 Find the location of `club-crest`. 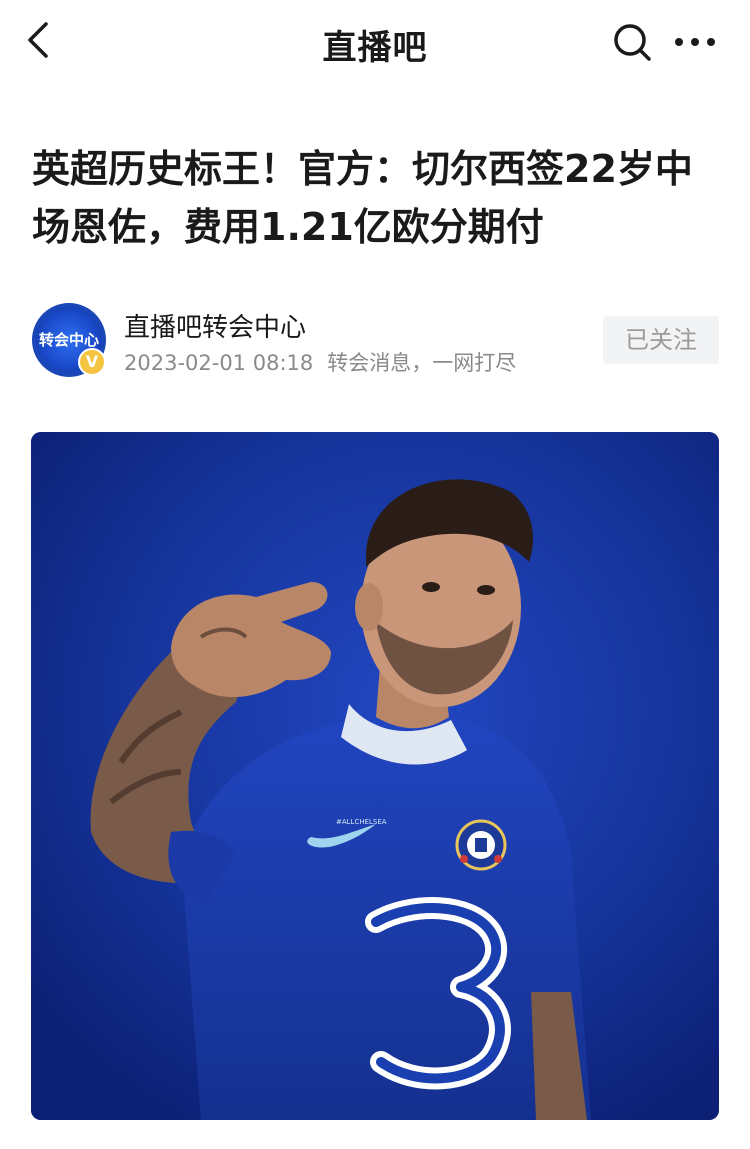

club-crest is located at coordinates (481, 845).